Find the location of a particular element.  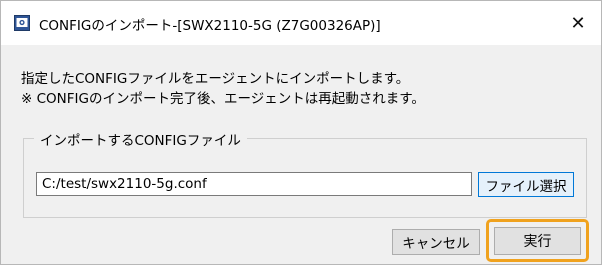

run-button-label: 実行 is located at coordinates (537, 242).